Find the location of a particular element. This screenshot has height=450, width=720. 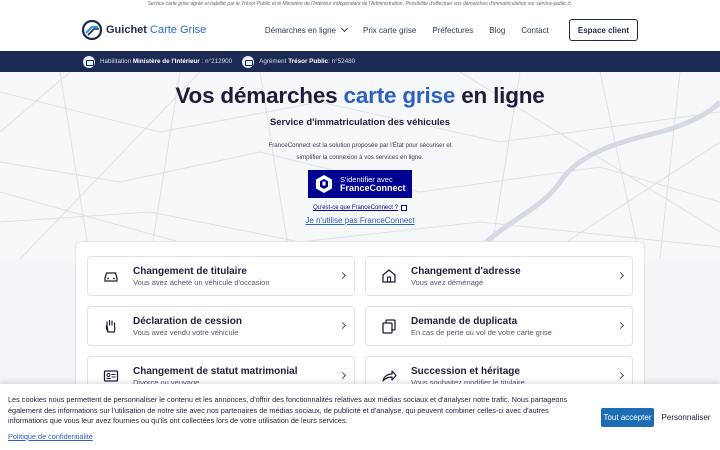

nav-demarches: Démarches en ligne is located at coordinates (306, 29).